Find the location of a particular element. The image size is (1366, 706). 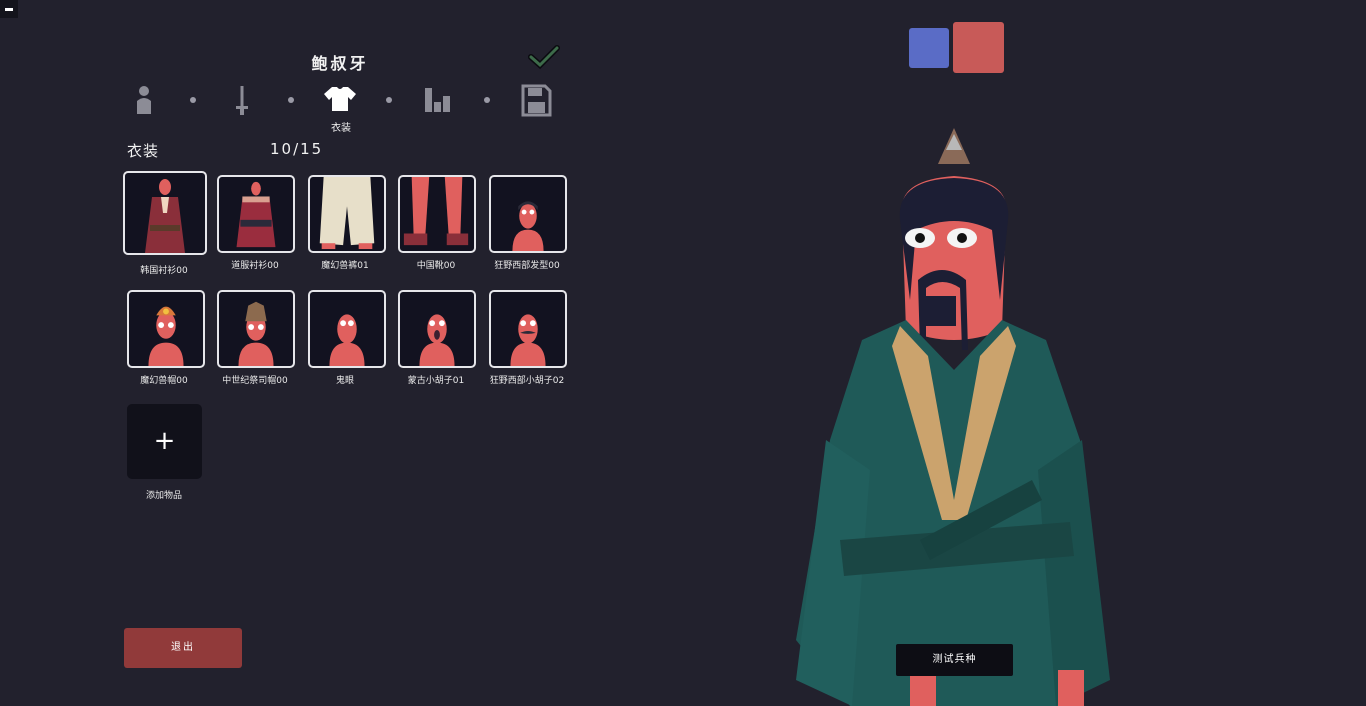

shirt-icon is located at coordinates (340, 99).